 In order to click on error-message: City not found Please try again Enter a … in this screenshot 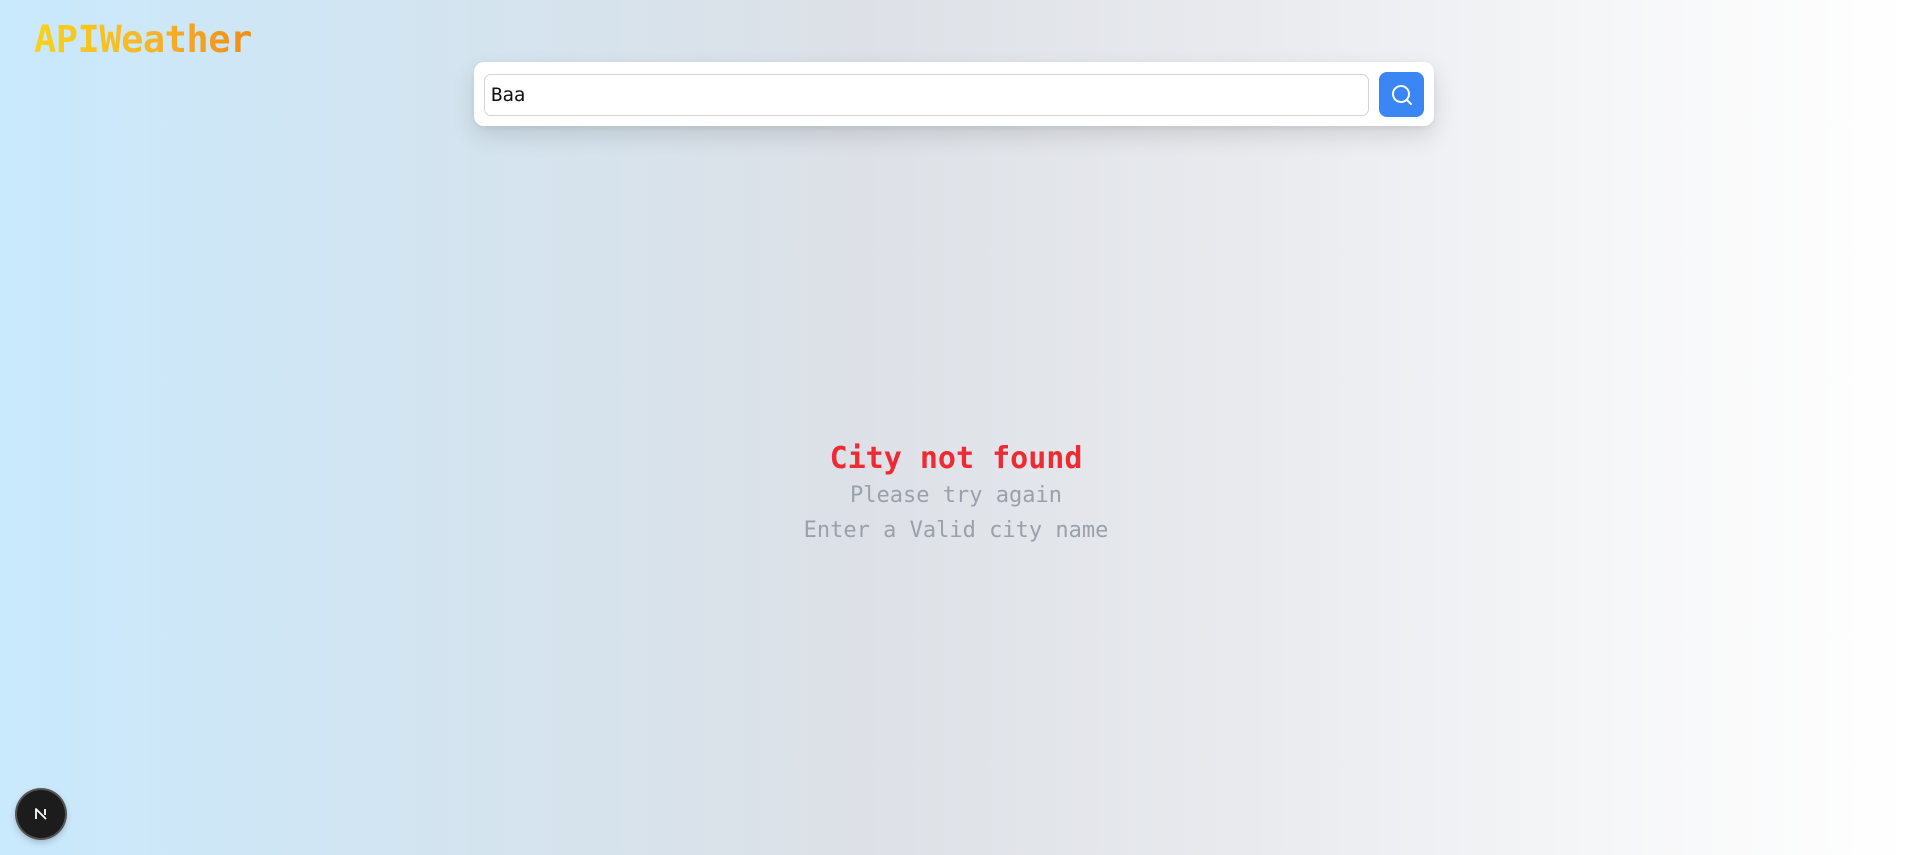, I will do `click(956, 494)`.